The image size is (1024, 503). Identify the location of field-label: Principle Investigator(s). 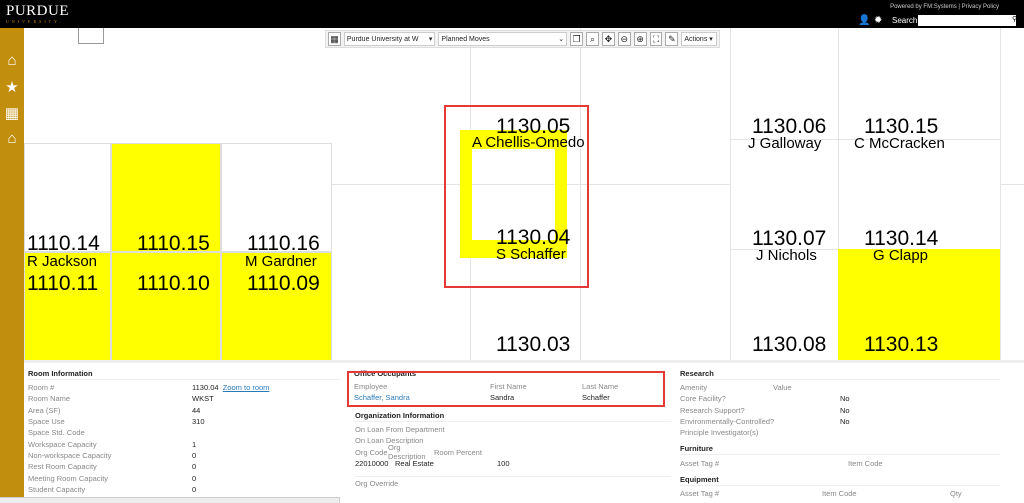
(719, 433).